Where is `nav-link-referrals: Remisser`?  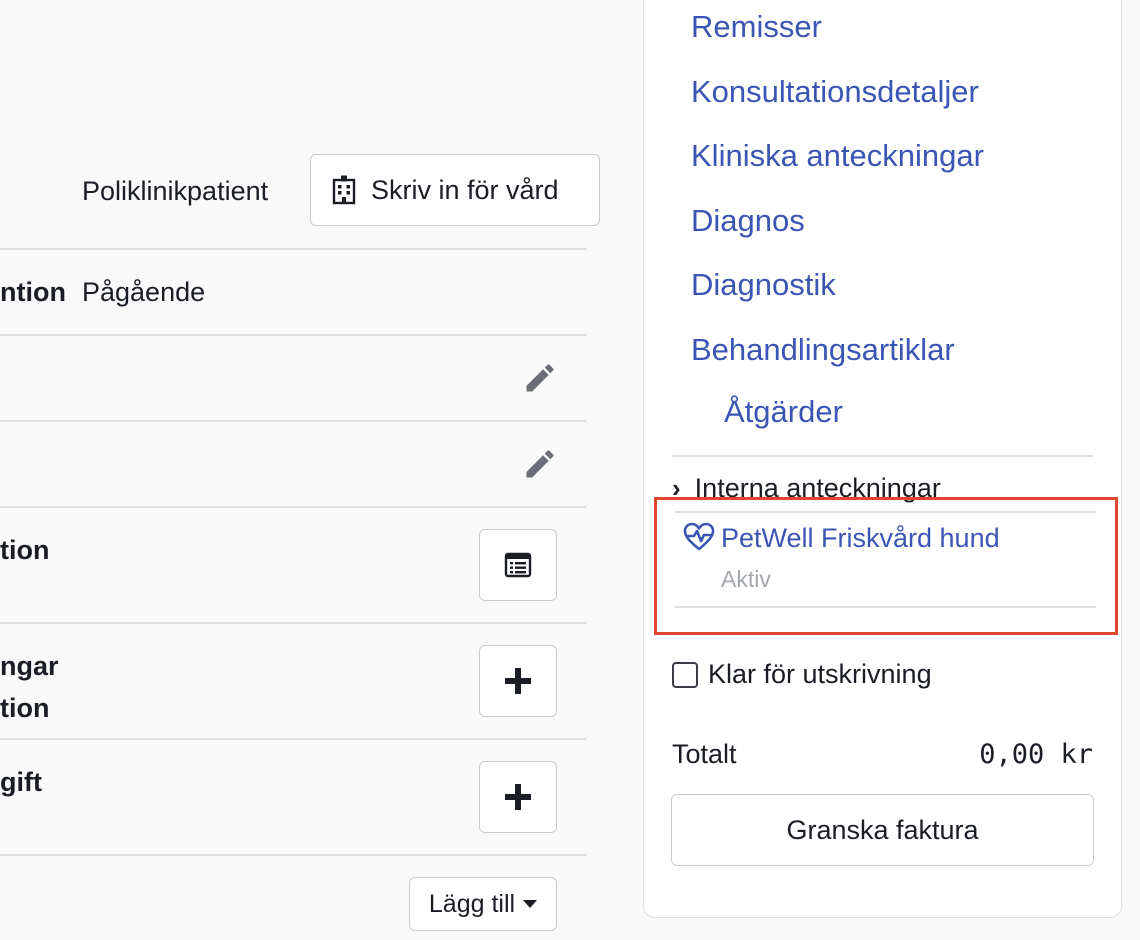 nav-link-referrals: Remisser is located at coordinates (756, 27).